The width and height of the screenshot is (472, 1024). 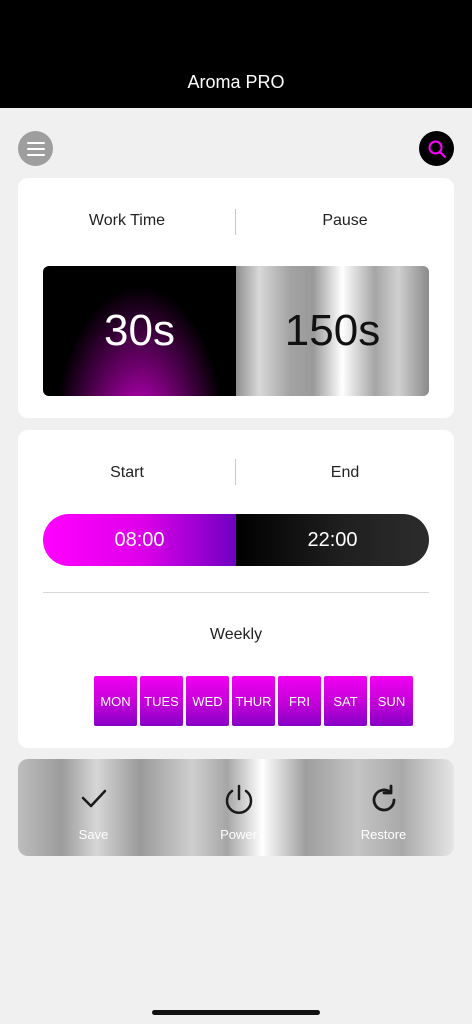 What do you see at coordinates (139, 331) in the screenshot?
I see `work-time-value: 30s` at bounding box center [139, 331].